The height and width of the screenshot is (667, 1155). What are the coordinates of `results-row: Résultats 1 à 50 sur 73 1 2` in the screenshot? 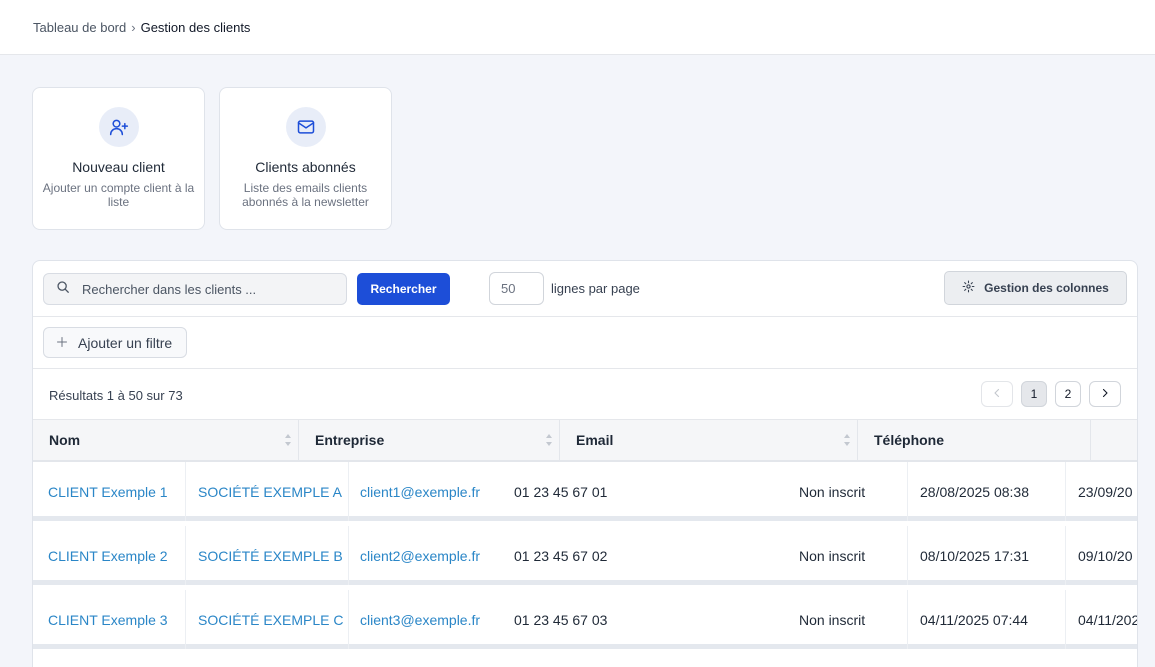 It's located at (585, 394).